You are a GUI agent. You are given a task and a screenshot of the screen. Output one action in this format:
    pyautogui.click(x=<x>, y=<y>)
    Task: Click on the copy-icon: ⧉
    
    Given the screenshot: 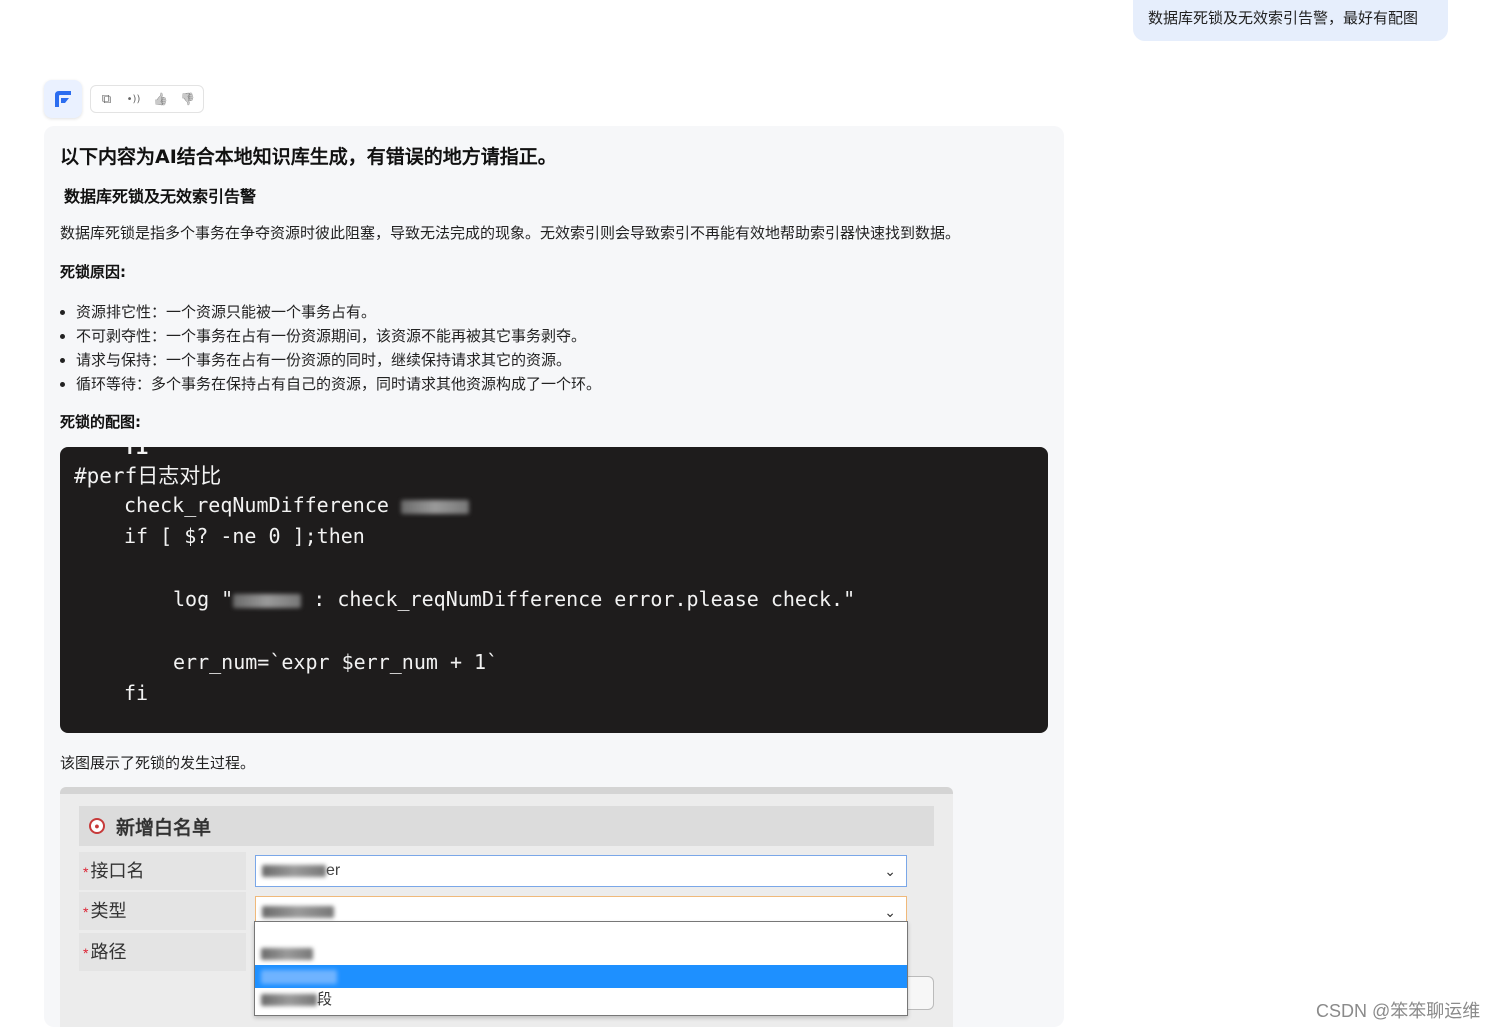 What is the action you would take?
    pyautogui.click(x=106, y=99)
    